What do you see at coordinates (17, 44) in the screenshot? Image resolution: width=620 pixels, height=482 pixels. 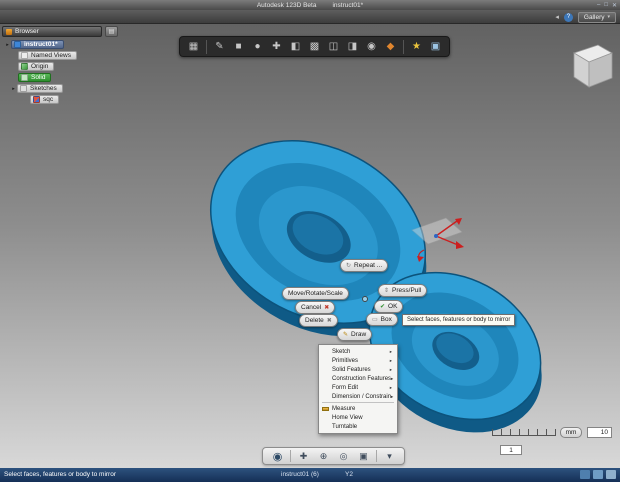 I see `part-cube-icon` at bounding box center [17, 44].